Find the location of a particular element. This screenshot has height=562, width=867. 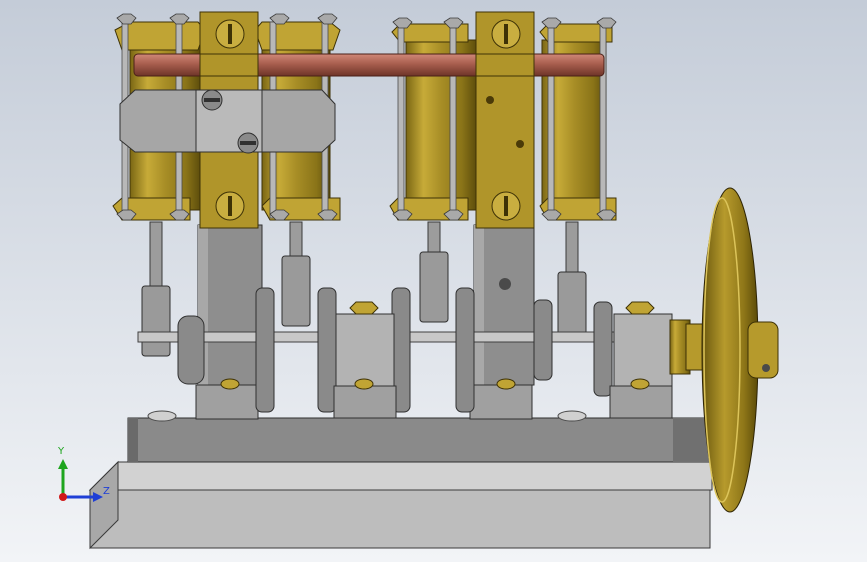

column-right is located at coordinates (502, 322).